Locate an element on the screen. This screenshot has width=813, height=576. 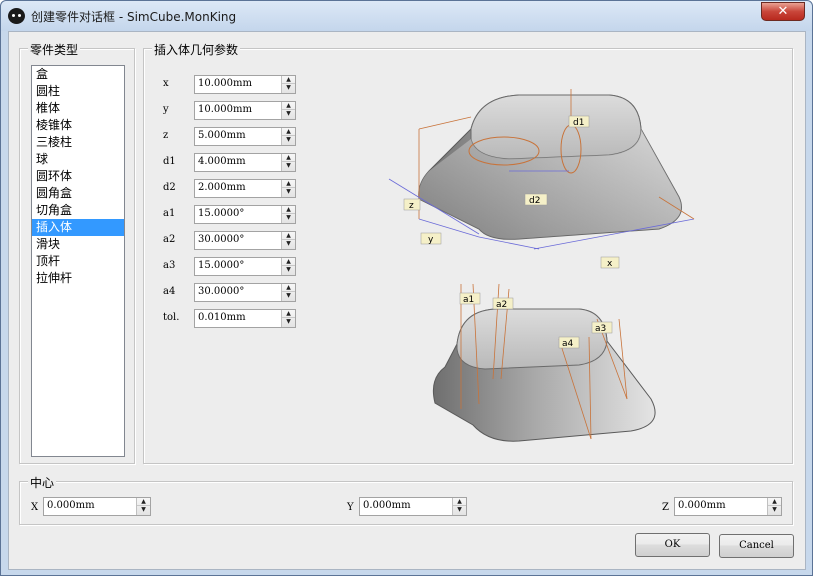
dimension-tag-d1: d1 is located at coordinates (579, 121).